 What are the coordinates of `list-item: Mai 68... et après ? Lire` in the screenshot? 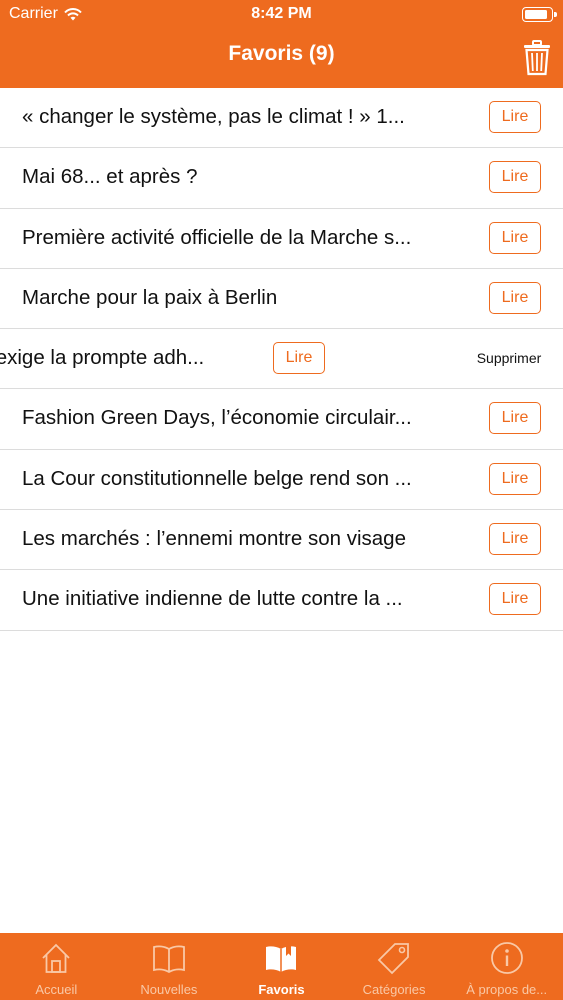 It's located at (281, 178).